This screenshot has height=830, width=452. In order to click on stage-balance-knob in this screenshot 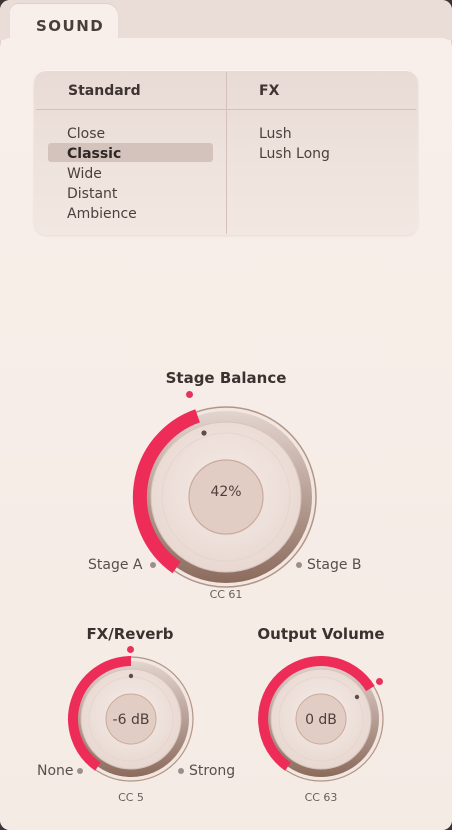, I will do `click(226, 500)`.